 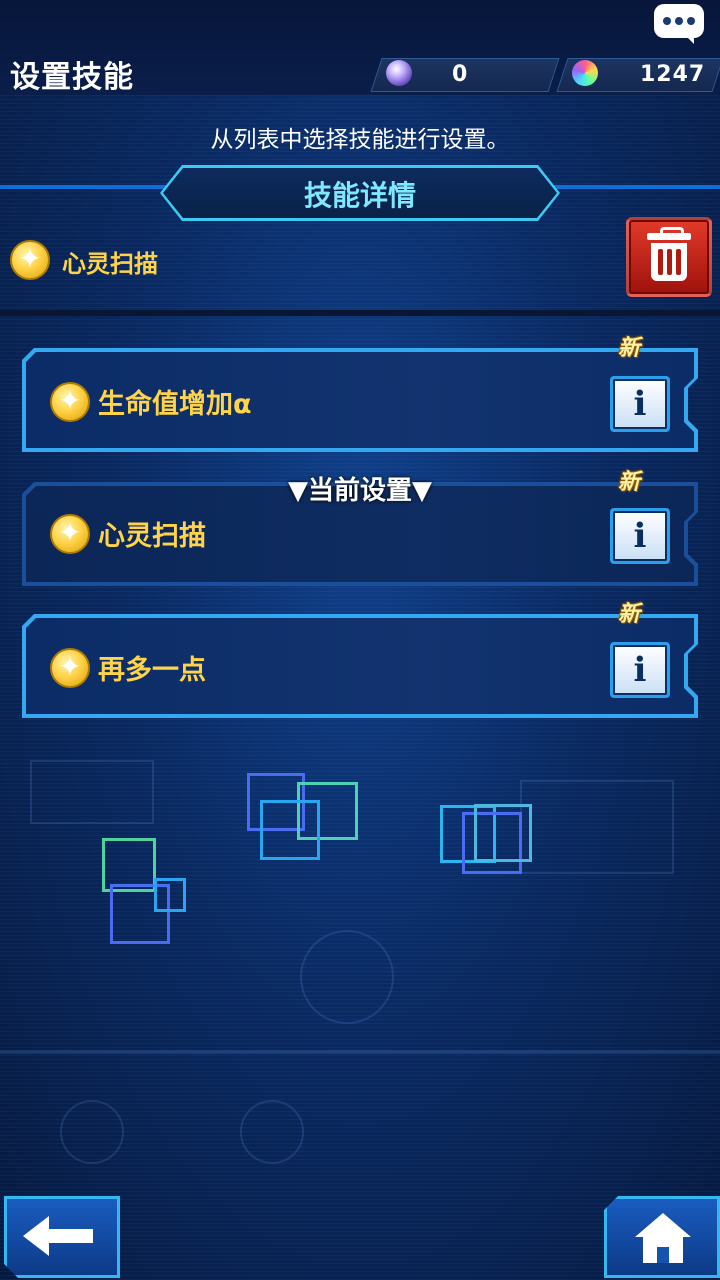 What do you see at coordinates (360, 140) in the screenshot?
I see `instruction-text: 从列表中选择技能进行设置。` at bounding box center [360, 140].